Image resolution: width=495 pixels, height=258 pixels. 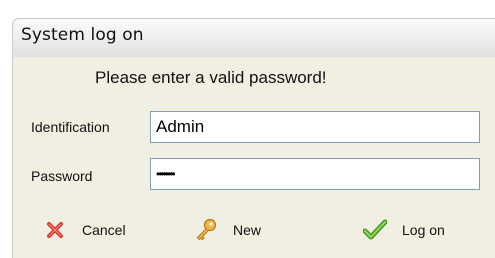 What do you see at coordinates (206, 230) in the screenshot?
I see `key-icon` at bounding box center [206, 230].